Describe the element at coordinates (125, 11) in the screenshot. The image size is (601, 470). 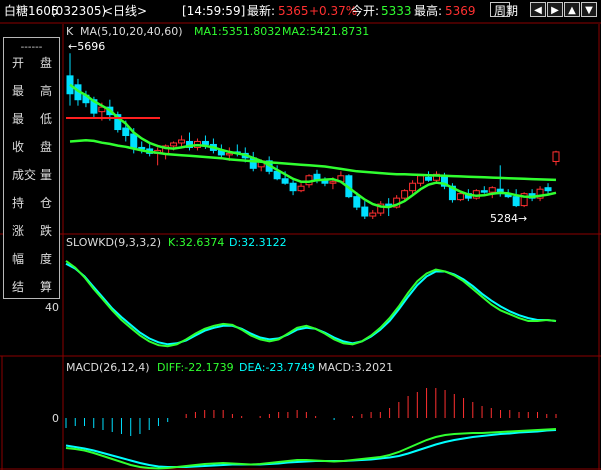
I see `period-label: <日线>` at that location.